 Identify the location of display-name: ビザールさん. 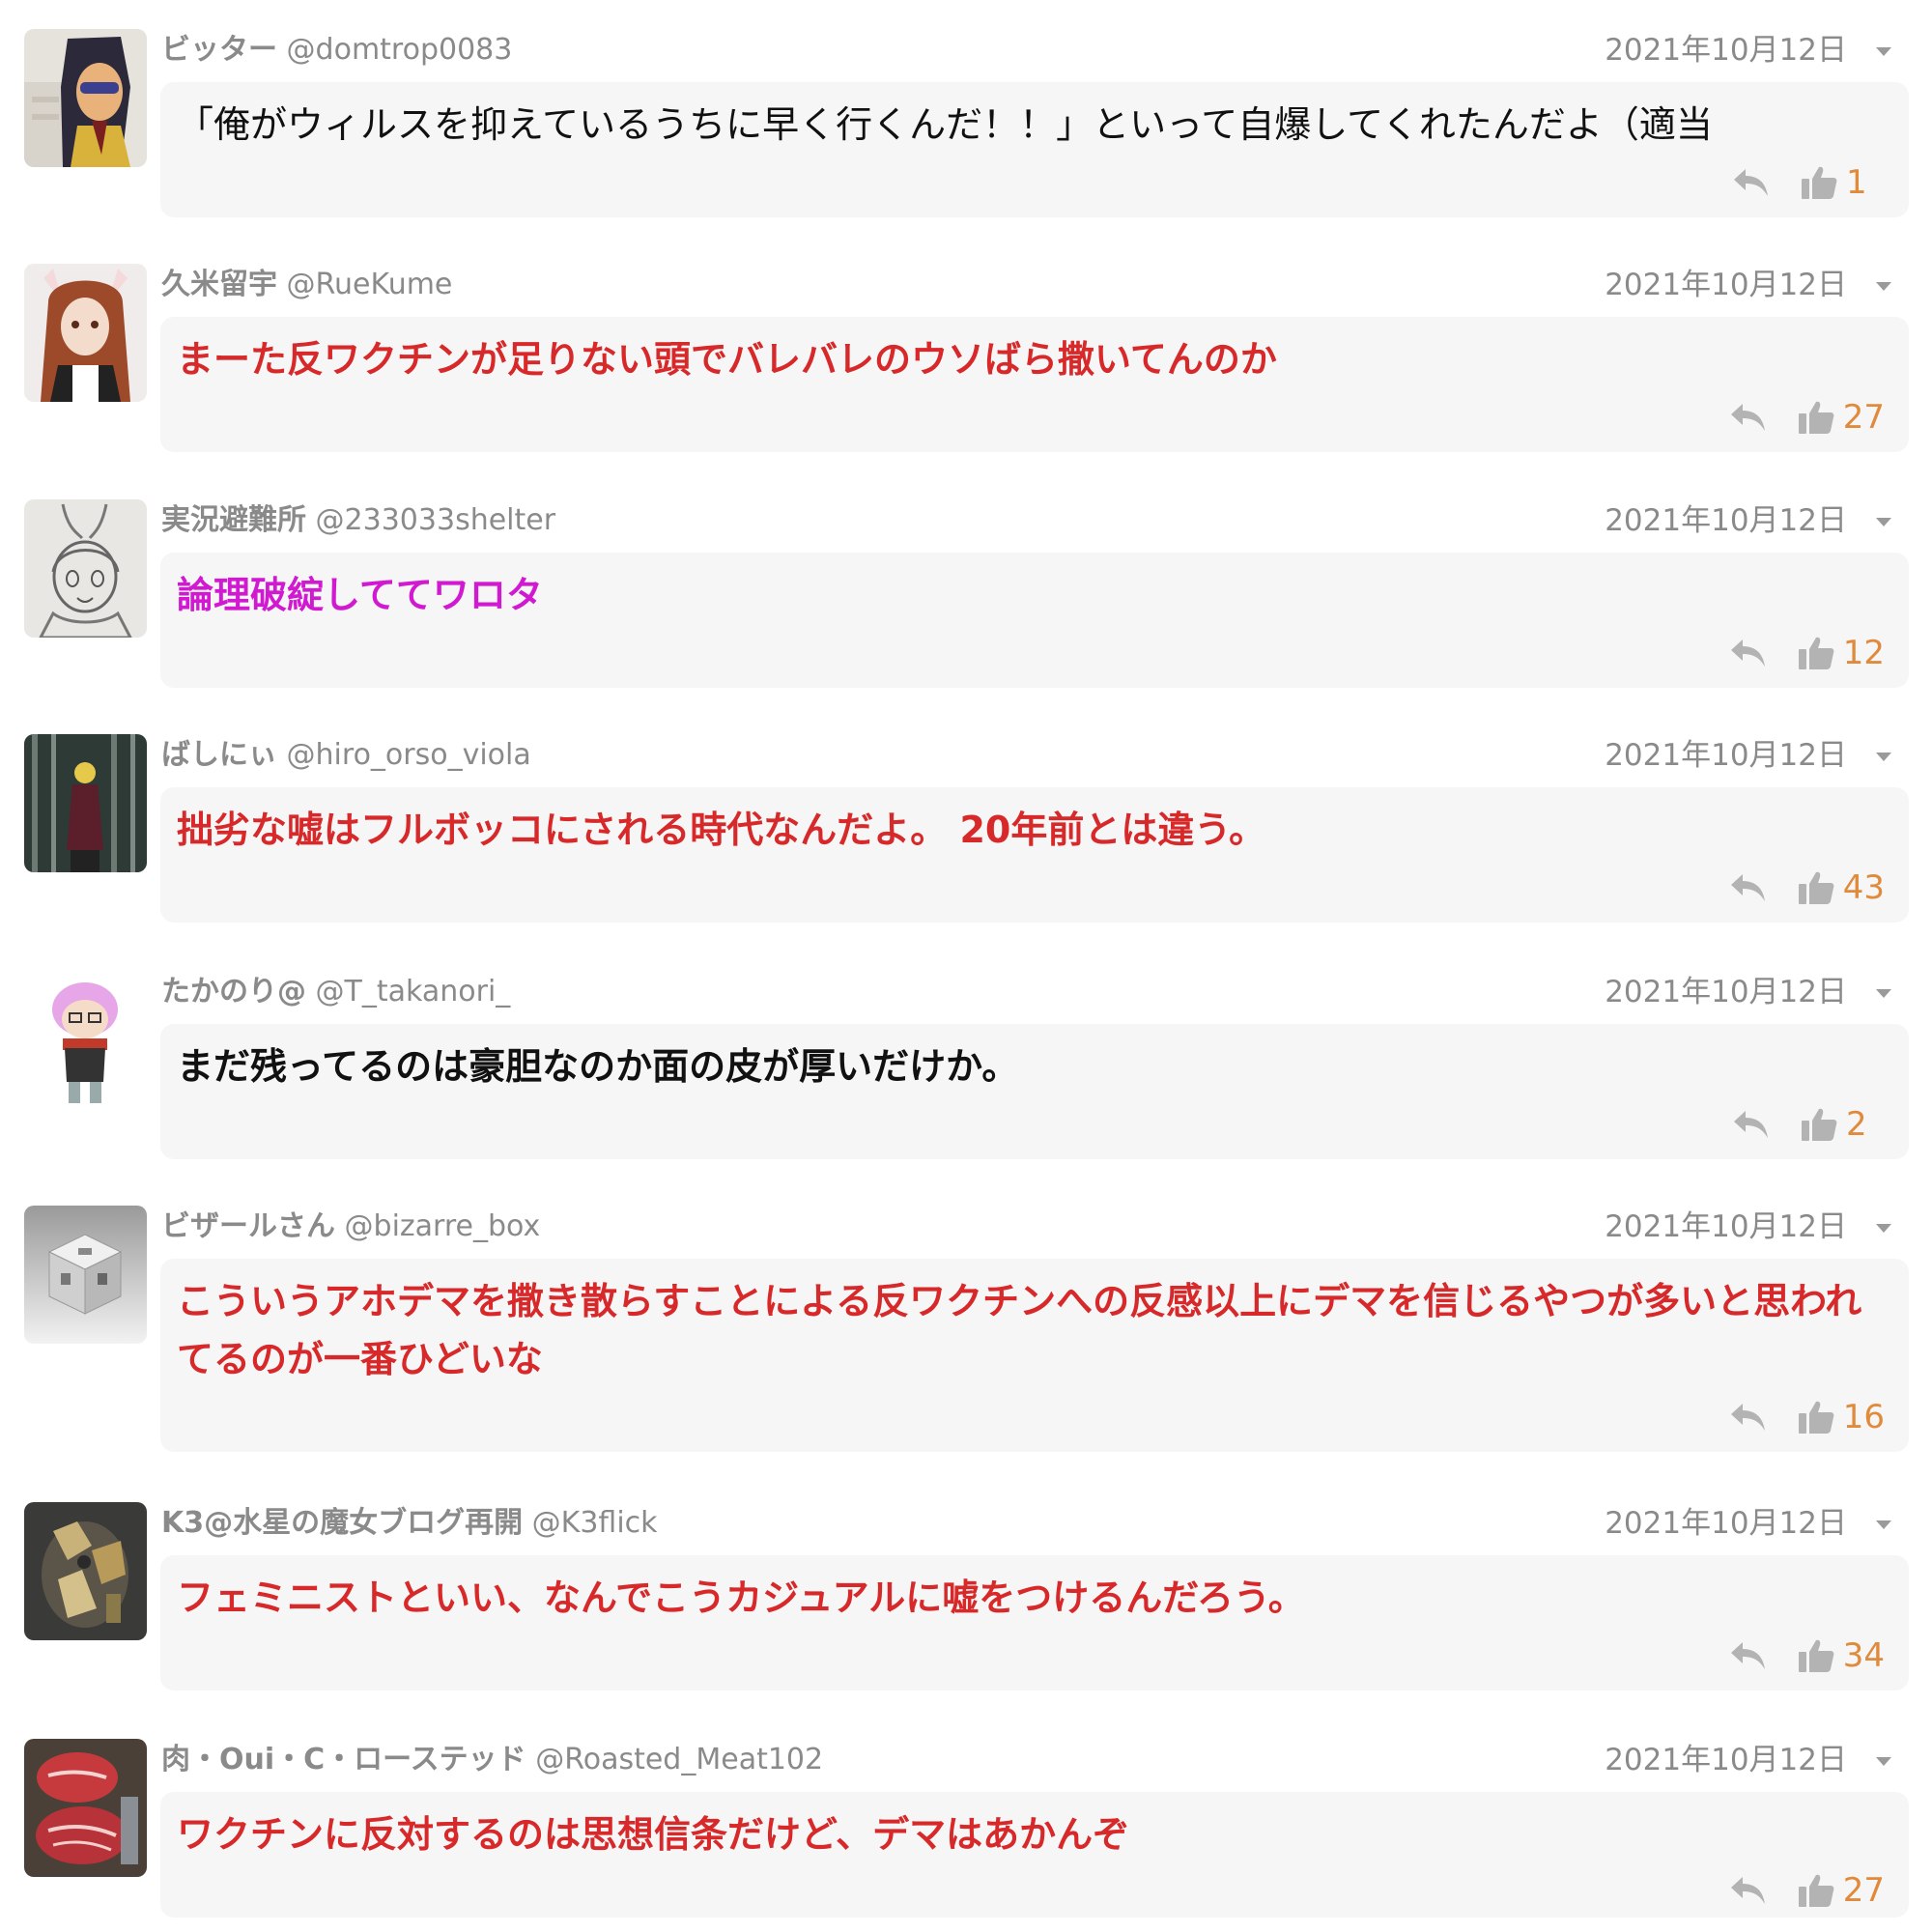
(248, 1226).